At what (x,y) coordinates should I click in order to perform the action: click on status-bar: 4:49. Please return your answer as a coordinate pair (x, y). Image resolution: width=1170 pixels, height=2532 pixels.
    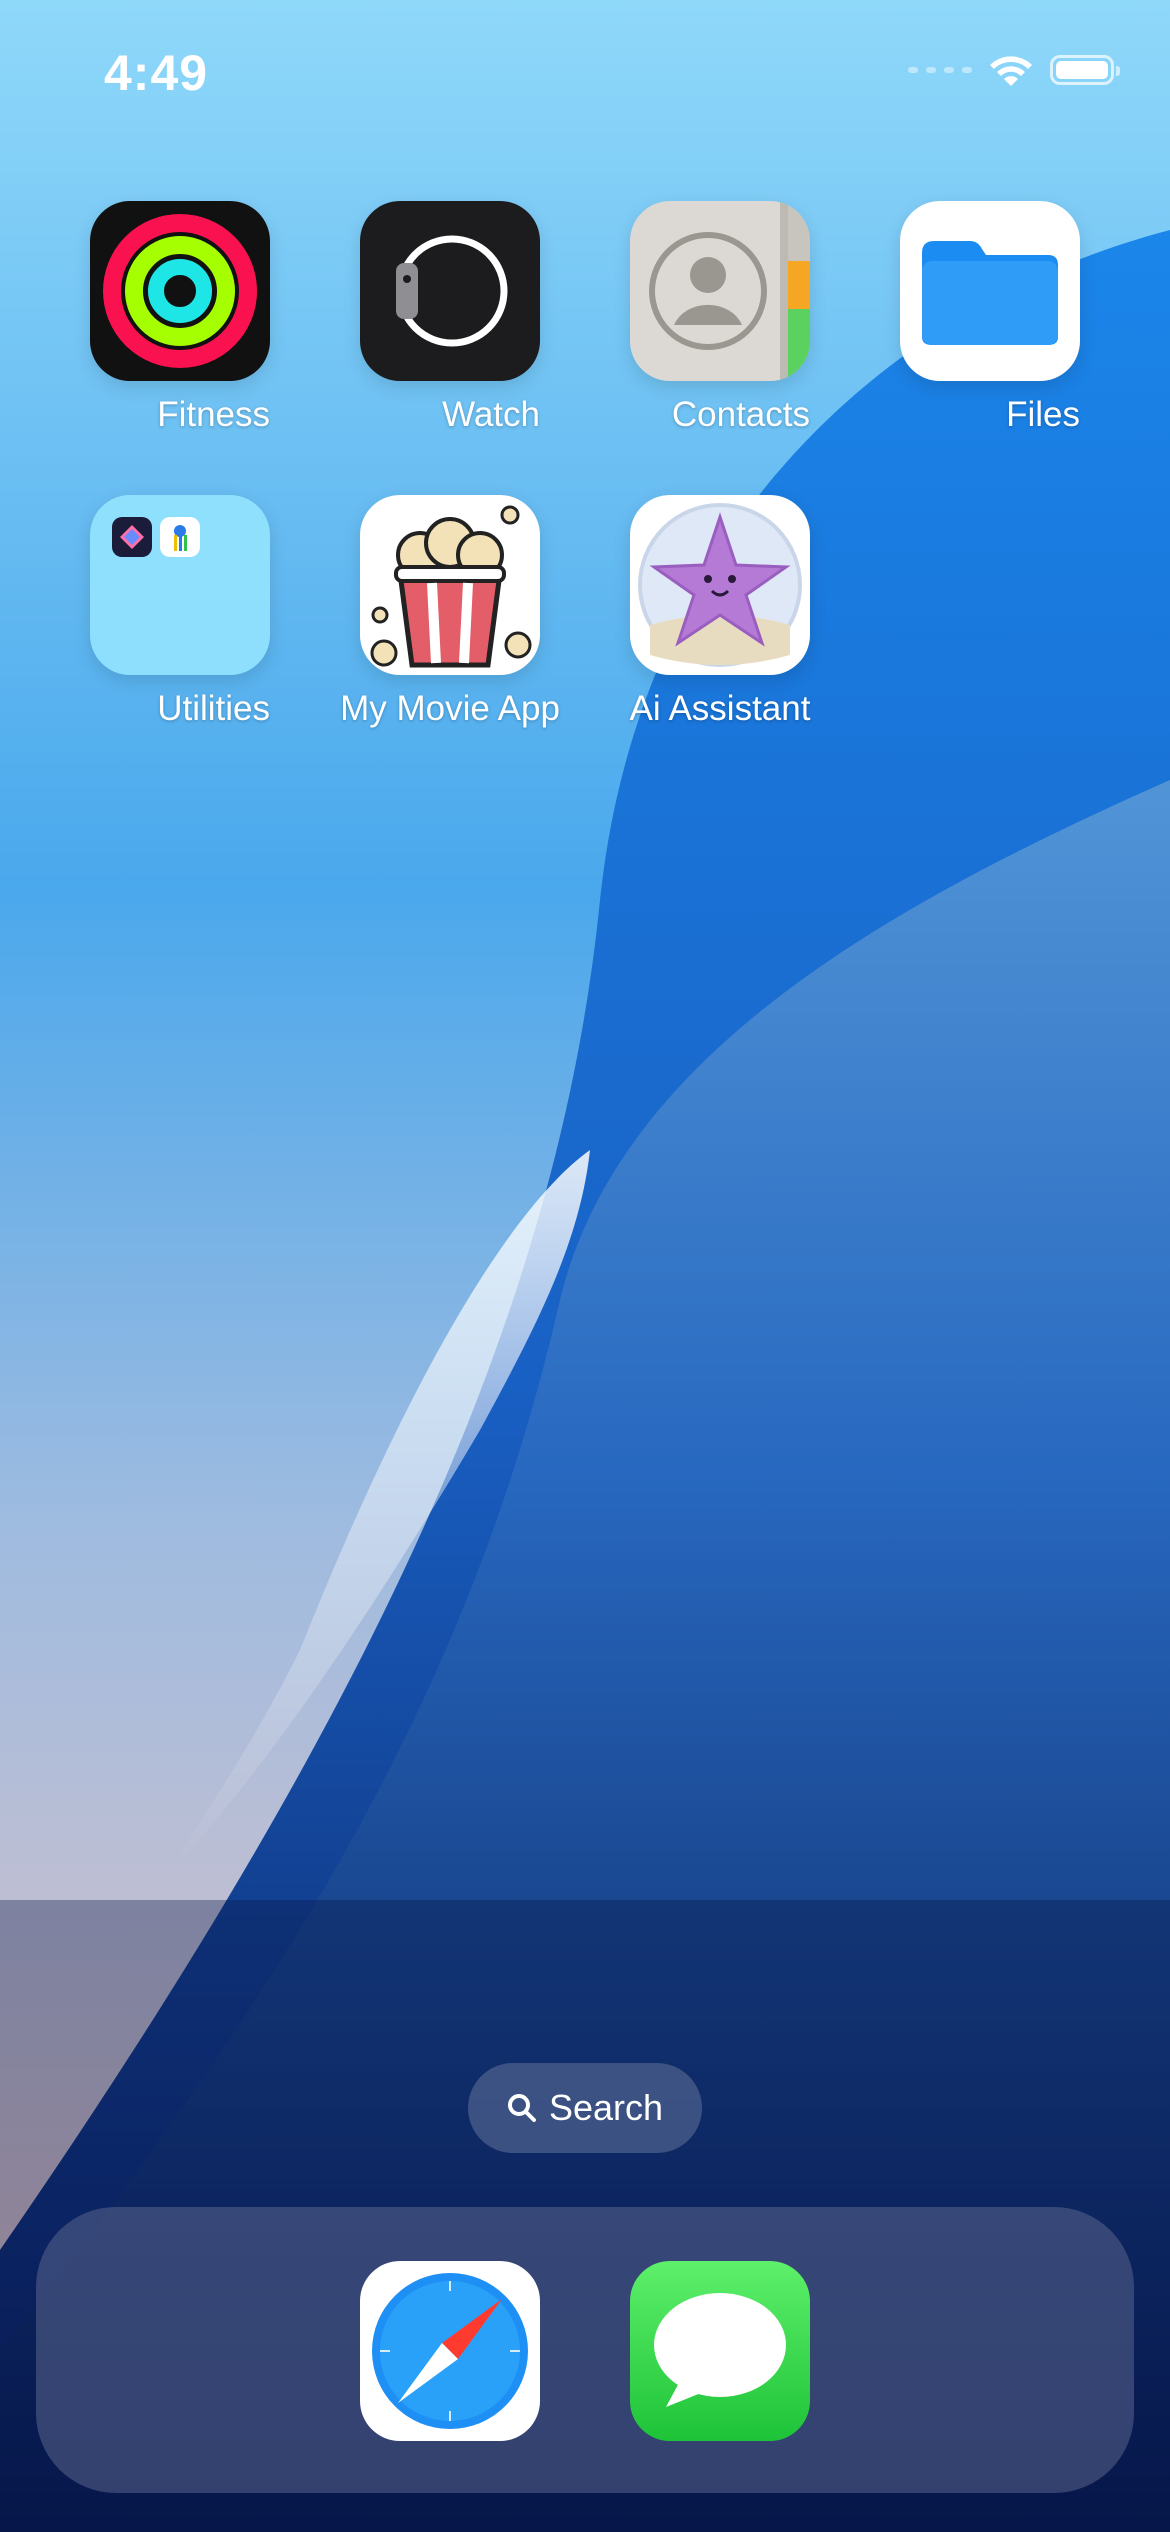
    Looking at the image, I should click on (585, 75).